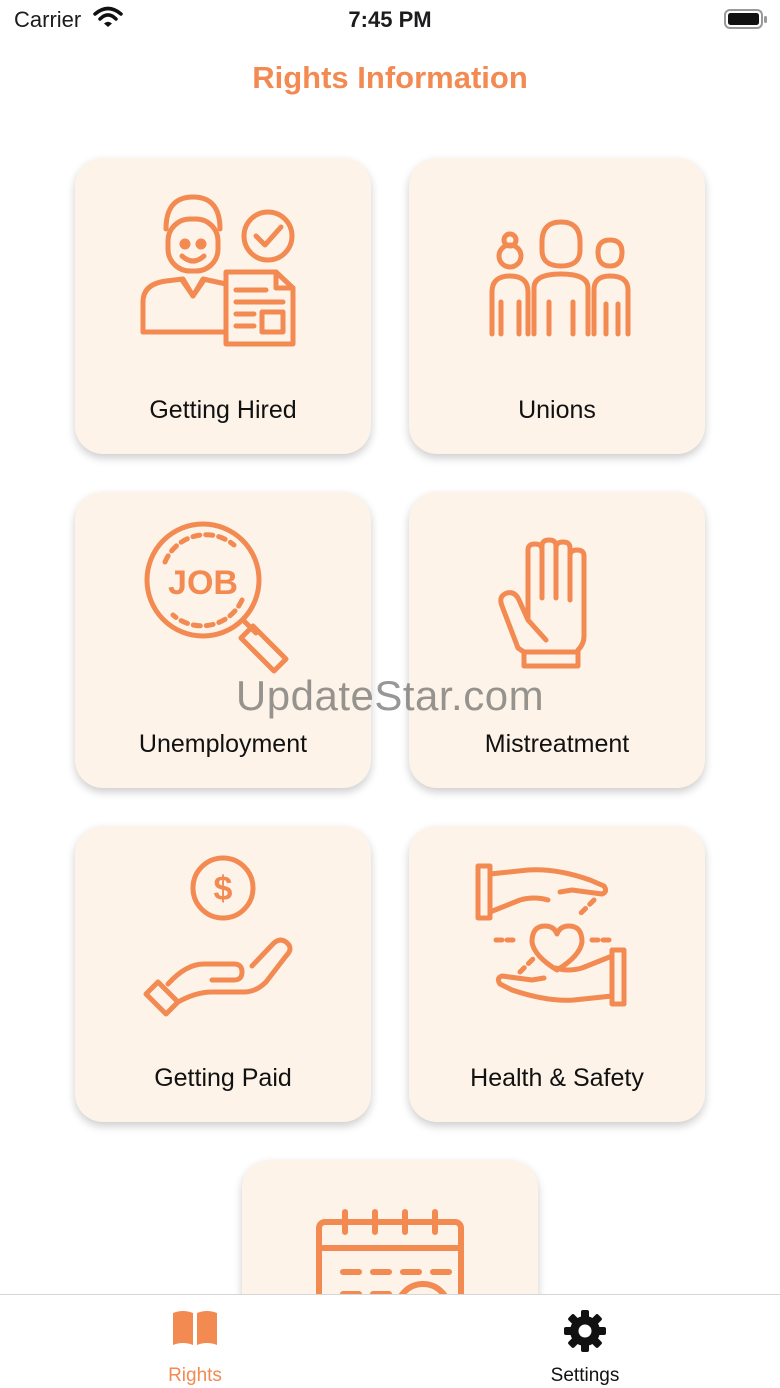 This screenshot has width=780, height=1388. I want to click on category-label: Getting Hired, so click(223, 410).